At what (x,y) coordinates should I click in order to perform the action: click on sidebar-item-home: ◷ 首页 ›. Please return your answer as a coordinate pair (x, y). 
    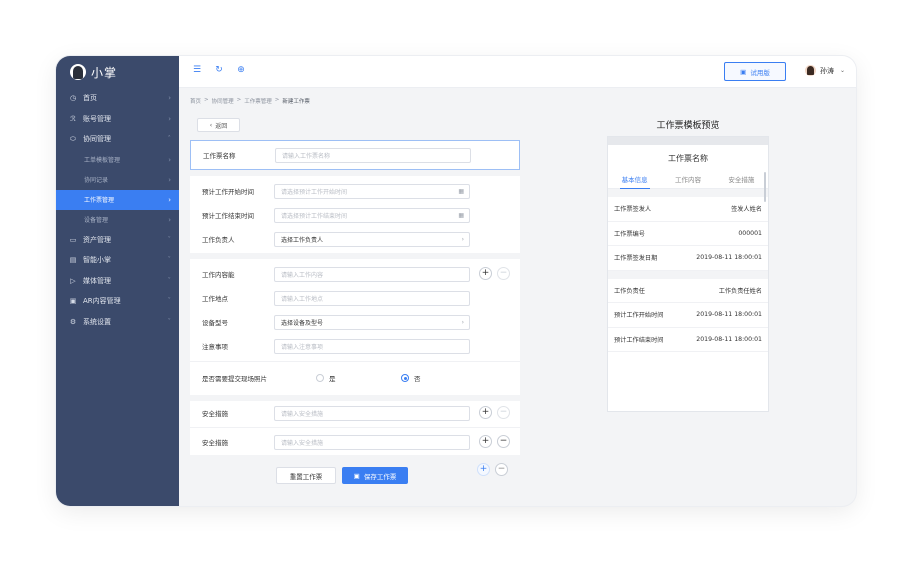
    Looking at the image, I should click on (117, 98).